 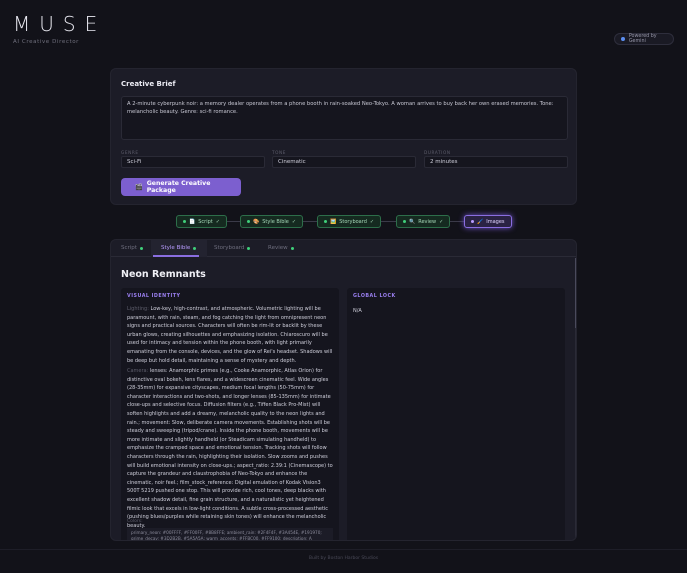 I want to click on footer-credit: Built by Boston Harbor Studios, so click(x=343, y=558).